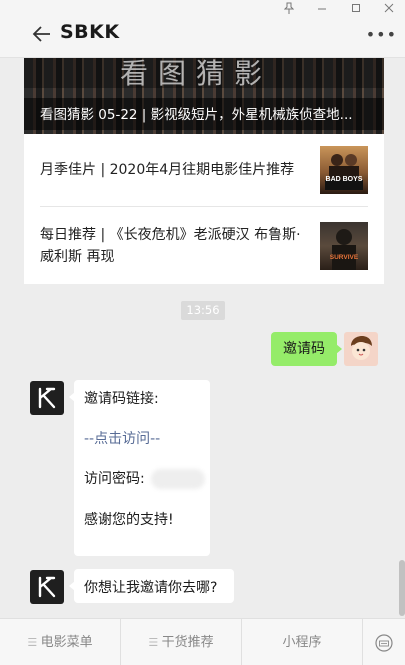 The height and width of the screenshot is (665, 405). Describe the element at coordinates (361, 349) in the screenshot. I see `user-avatar` at that location.